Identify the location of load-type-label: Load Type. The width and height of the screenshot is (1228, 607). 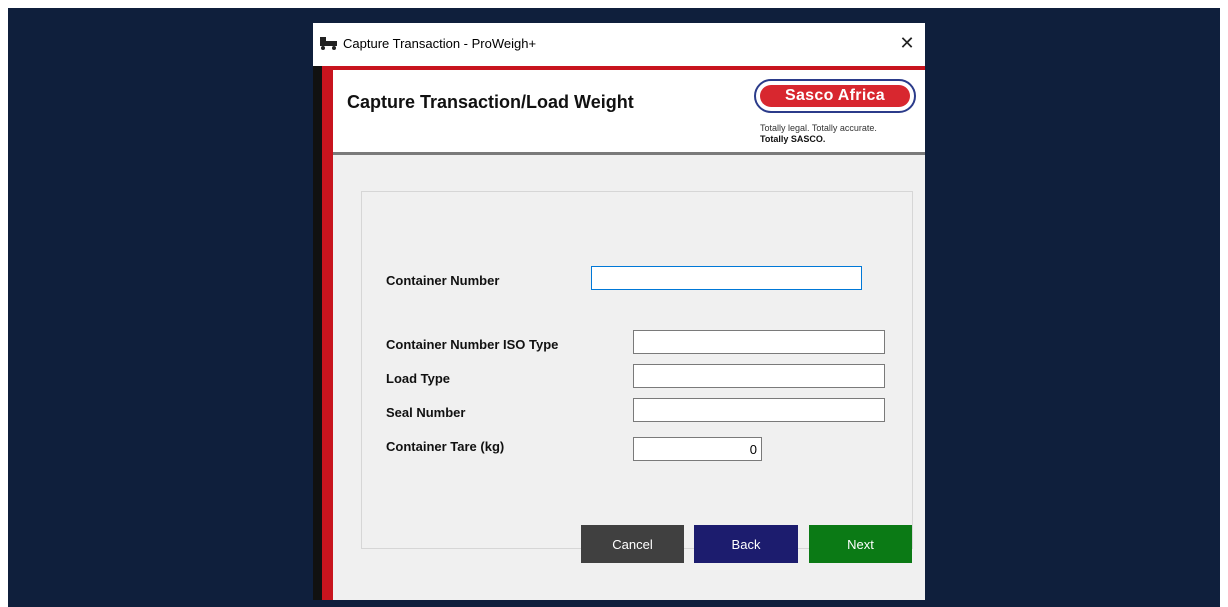
(418, 378).